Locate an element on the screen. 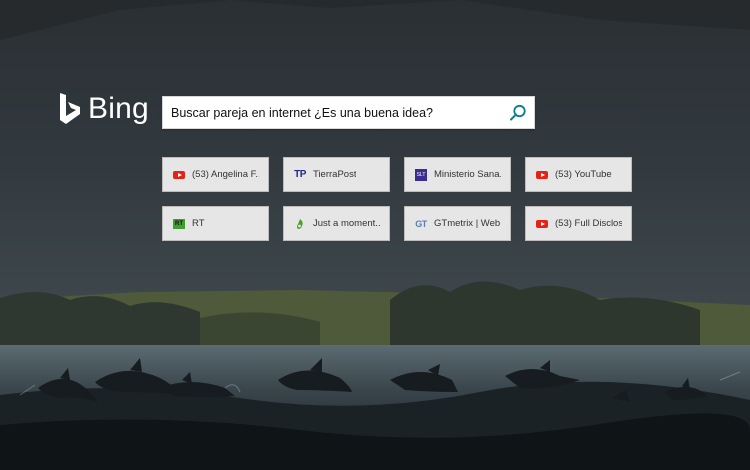 The image size is (750, 470). search-icon is located at coordinates (518, 112).